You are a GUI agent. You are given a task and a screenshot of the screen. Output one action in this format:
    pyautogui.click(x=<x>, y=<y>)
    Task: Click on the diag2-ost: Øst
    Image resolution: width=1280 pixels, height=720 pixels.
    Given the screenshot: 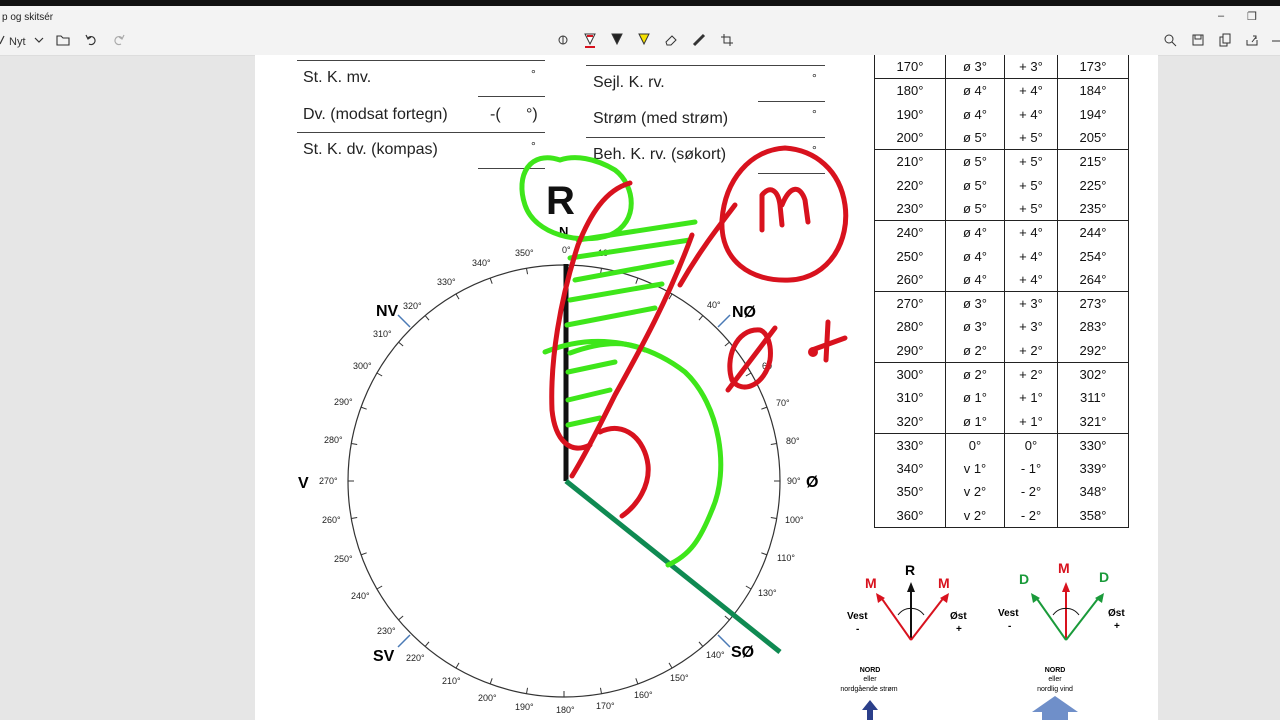 What is the action you would take?
    pyautogui.click(x=1116, y=613)
    